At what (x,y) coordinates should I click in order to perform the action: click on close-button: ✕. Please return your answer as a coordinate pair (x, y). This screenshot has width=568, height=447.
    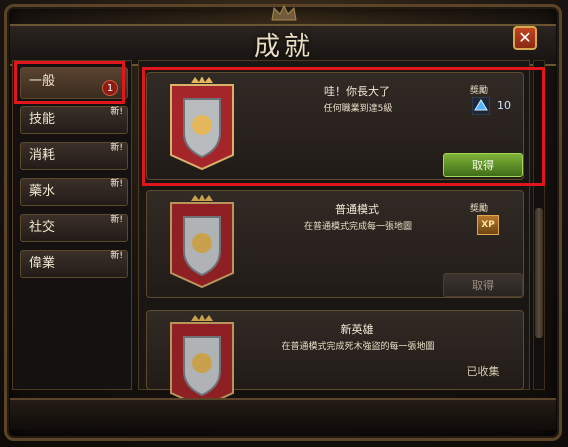
    Looking at the image, I should click on (525, 38).